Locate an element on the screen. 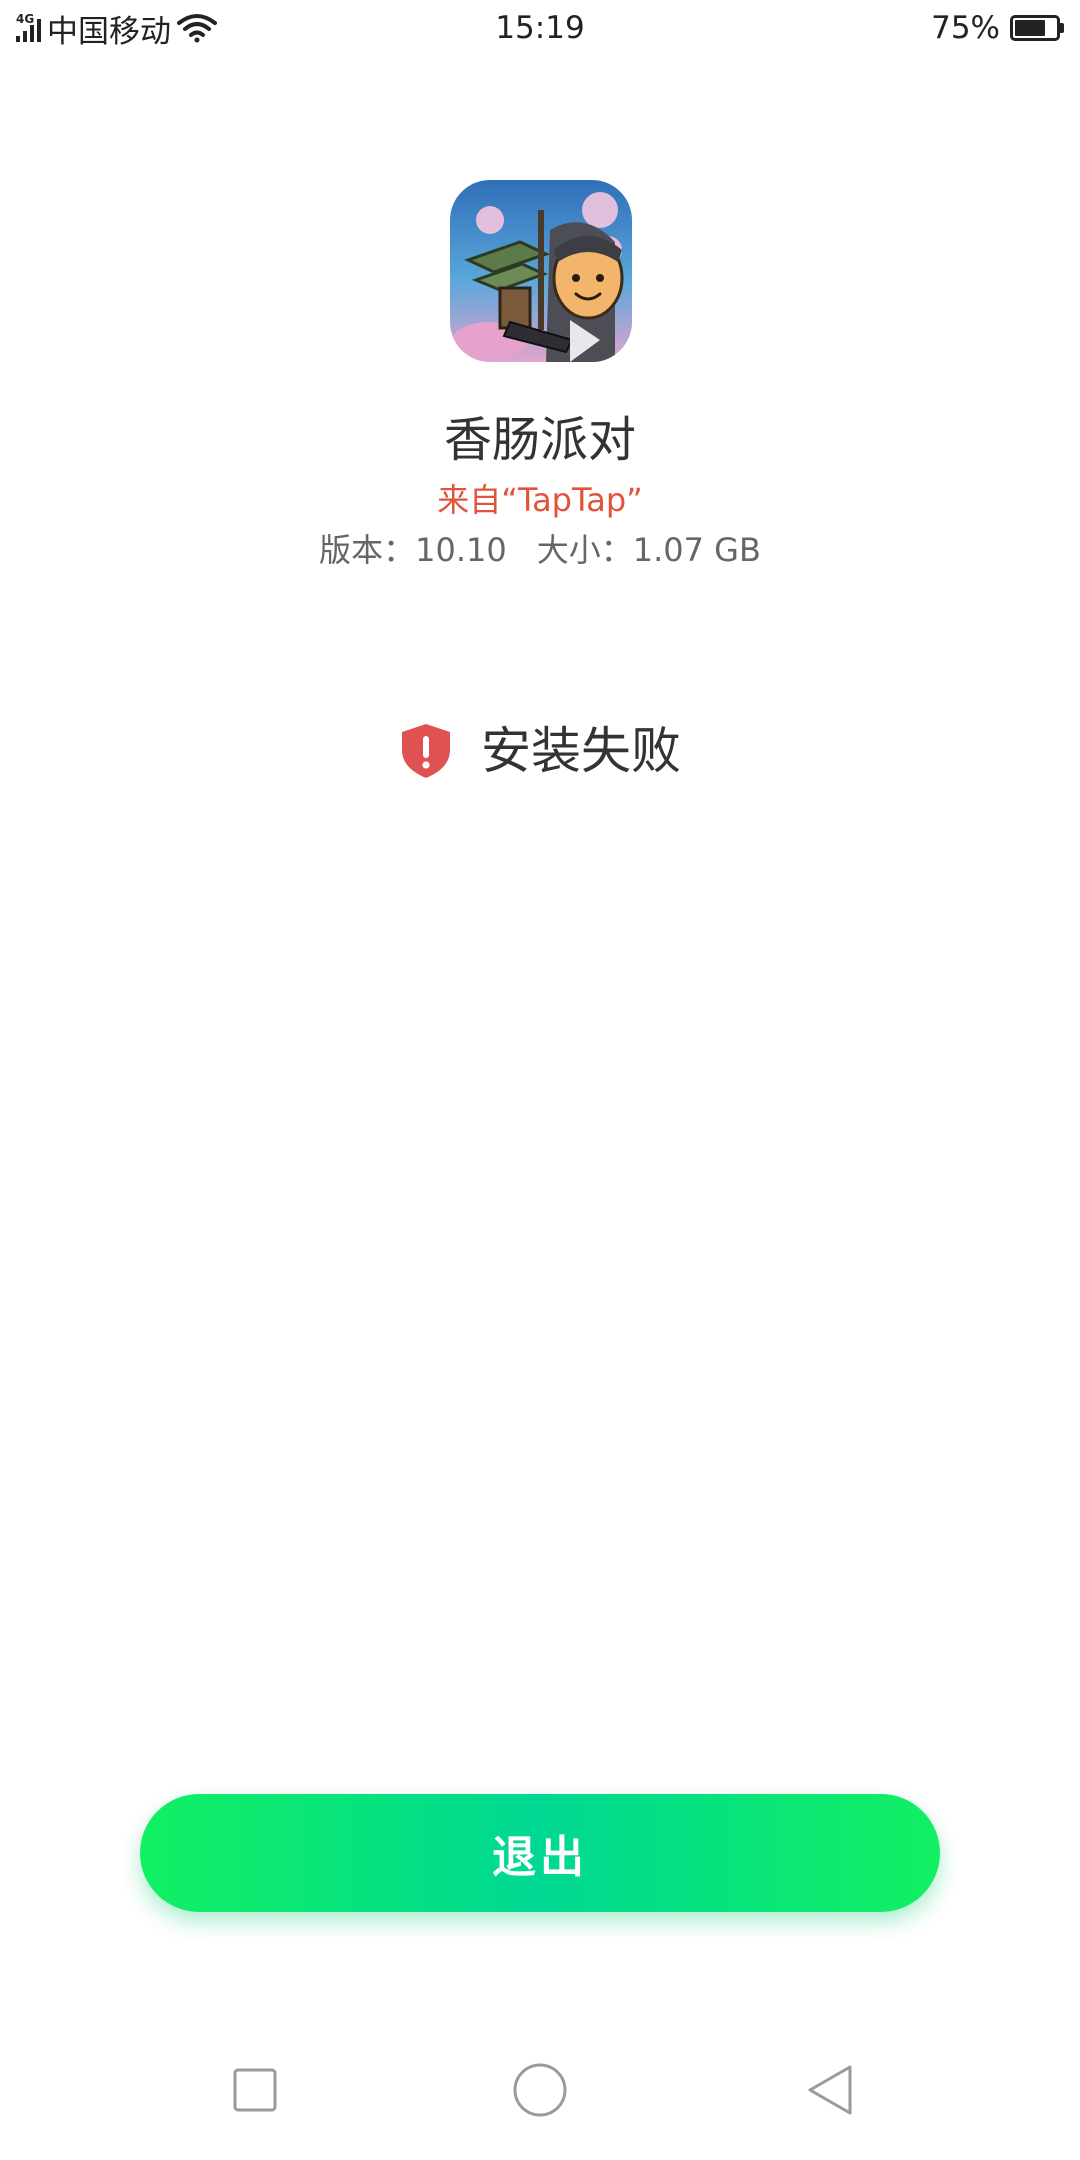 The width and height of the screenshot is (1080, 2160). triangle-back-icon is located at coordinates (830, 2090).